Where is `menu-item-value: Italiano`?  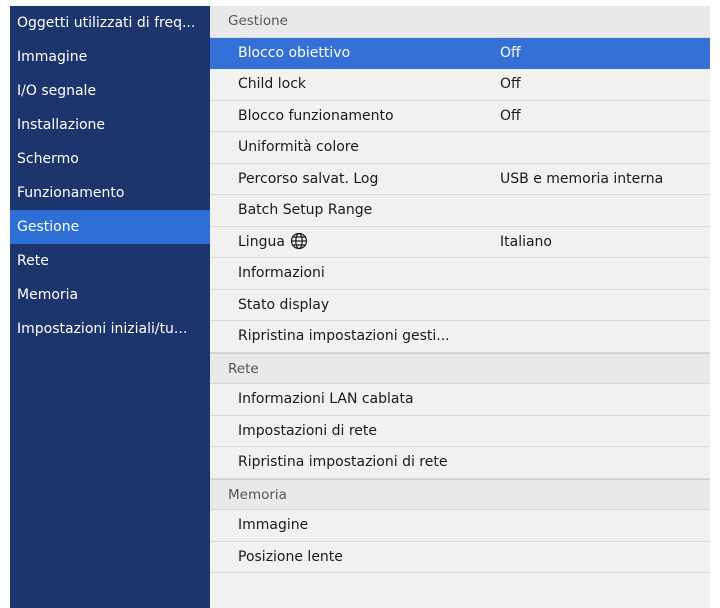
menu-item-value: Italiano is located at coordinates (526, 241).